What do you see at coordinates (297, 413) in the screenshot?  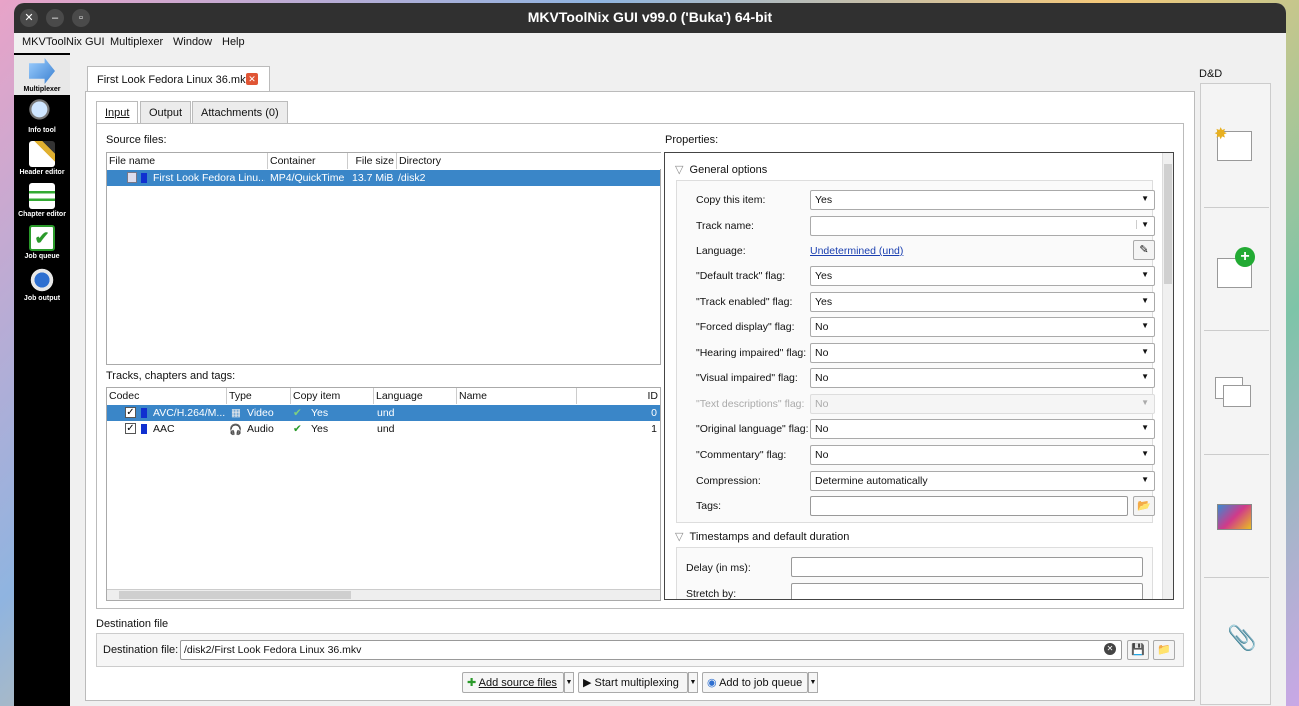 I see `checkmark-icon: ✔` at bounding box center [297, 413].